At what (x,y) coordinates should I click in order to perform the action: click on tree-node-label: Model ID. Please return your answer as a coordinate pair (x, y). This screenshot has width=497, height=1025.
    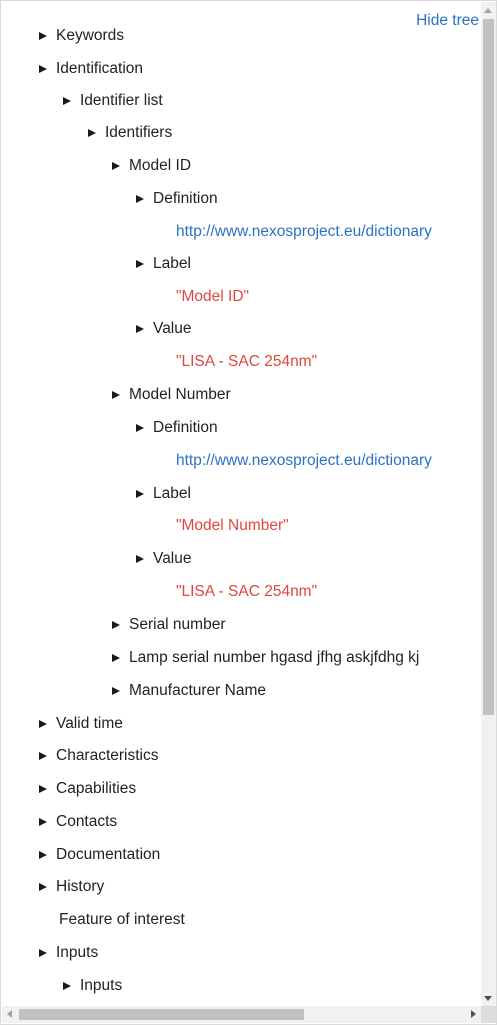
    Looking at the image, I should click on (160, 165).